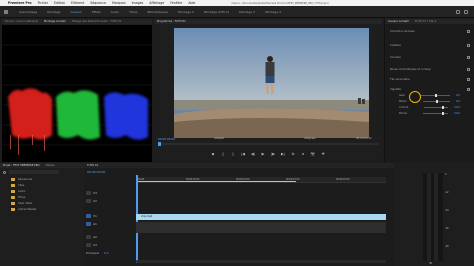 This screenshot has width=474, height=266. What do you see at coordinates (43, 3) in the screenshot?
I see `menu-item-file: Fichier` at bounding box center [43, 3].